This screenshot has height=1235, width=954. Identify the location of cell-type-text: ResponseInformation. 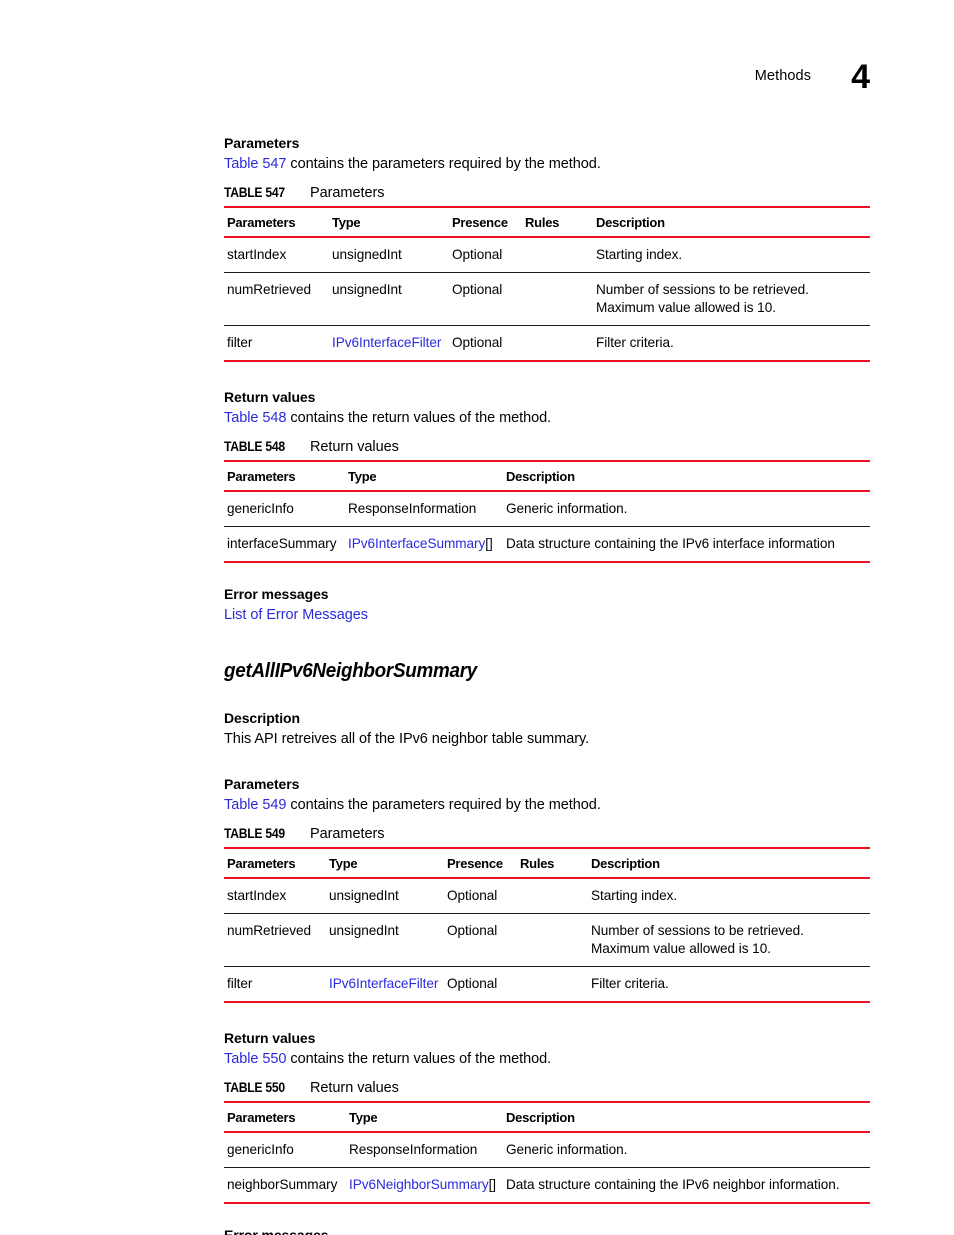
(412, 508).